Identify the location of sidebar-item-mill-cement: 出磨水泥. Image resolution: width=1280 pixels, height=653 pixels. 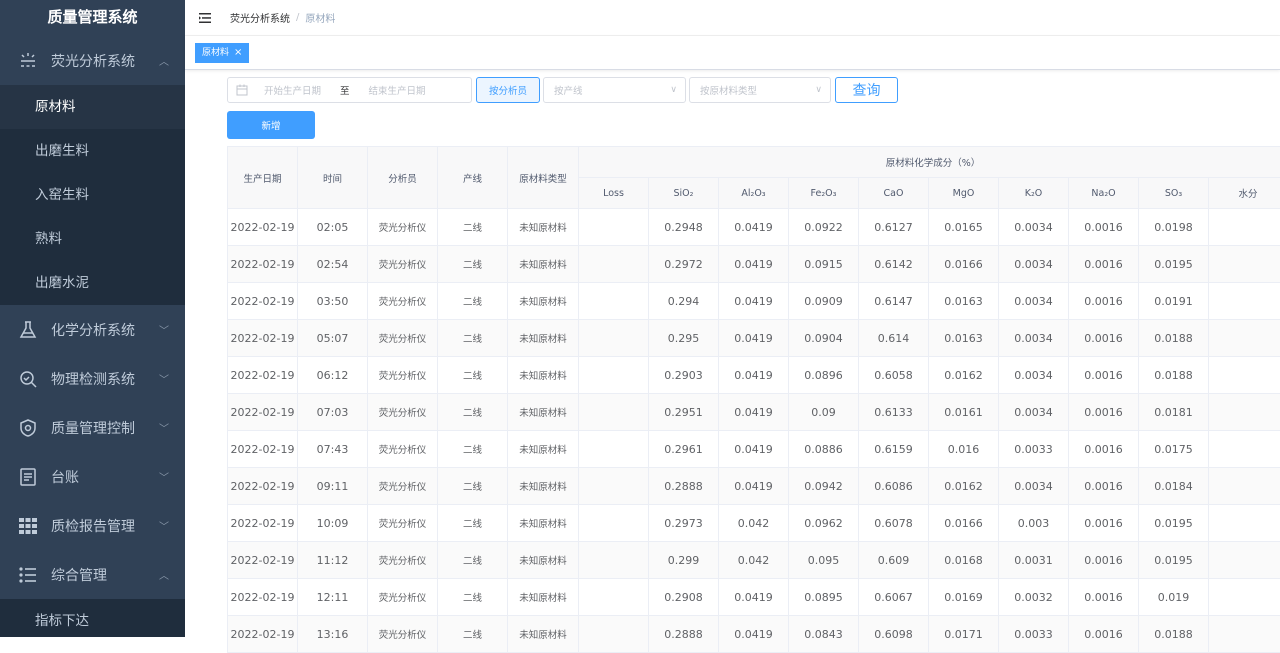
(92, 283).